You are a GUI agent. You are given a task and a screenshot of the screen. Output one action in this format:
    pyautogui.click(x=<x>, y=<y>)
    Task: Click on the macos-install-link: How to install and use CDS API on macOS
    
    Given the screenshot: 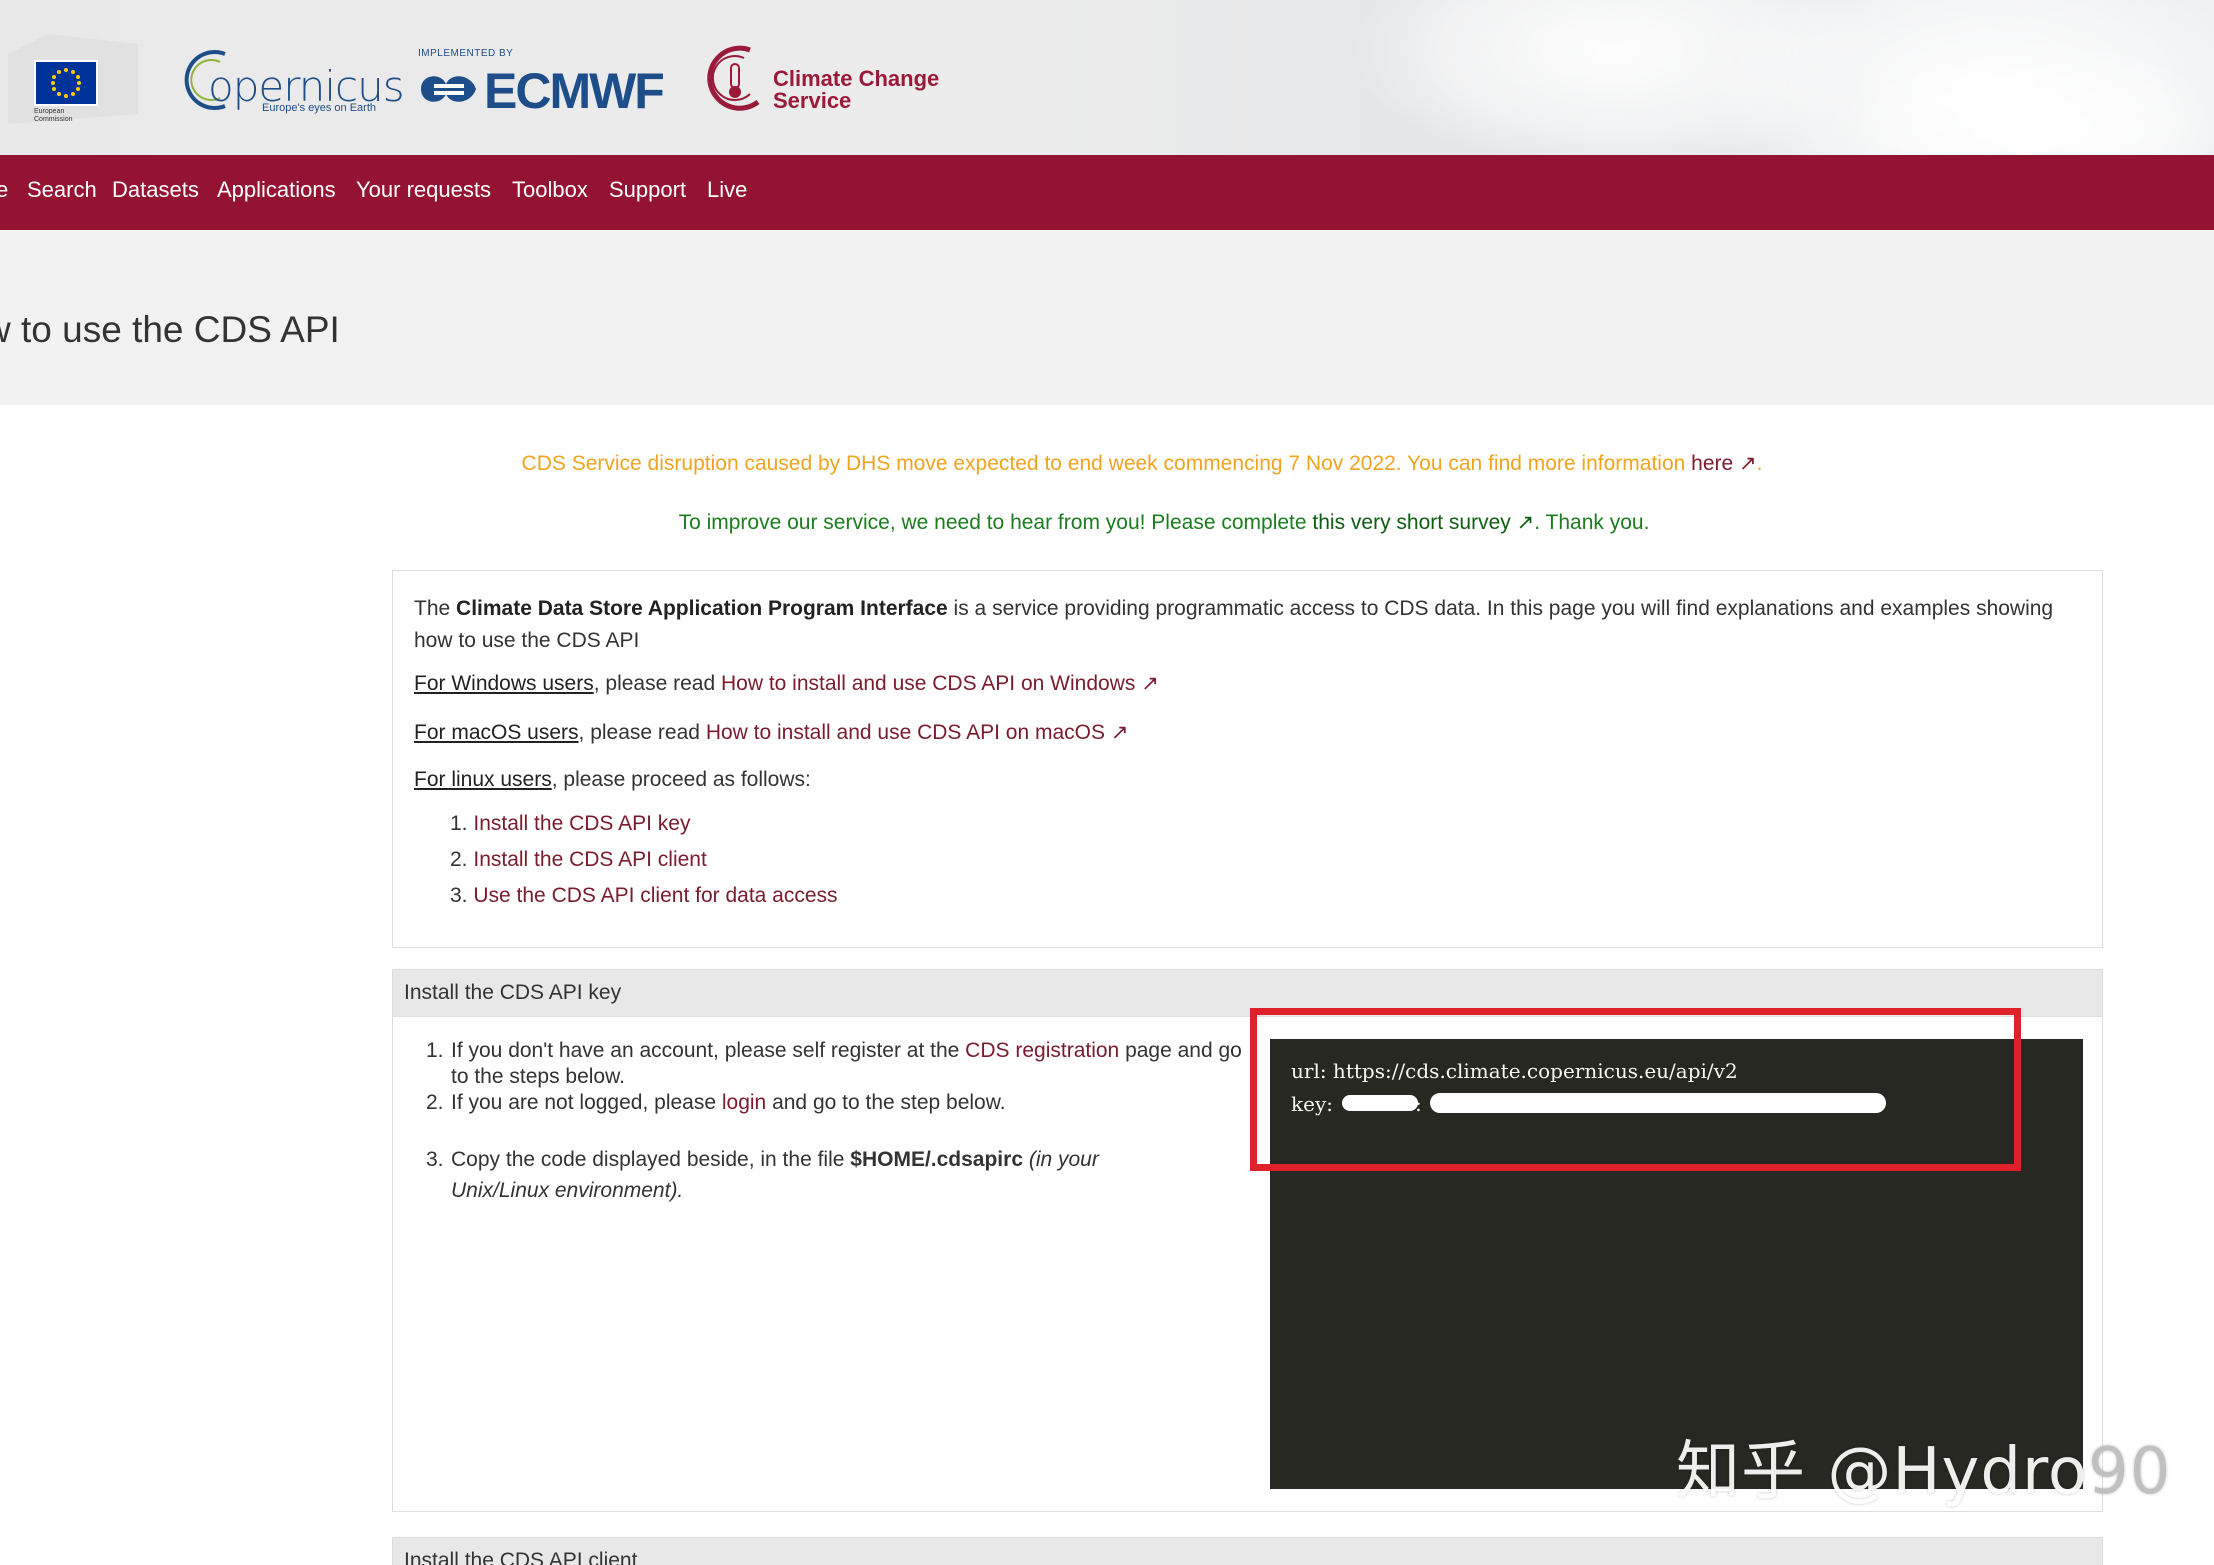 What is the action you would take?
    pyautogui.click(x=905, y=732)
    